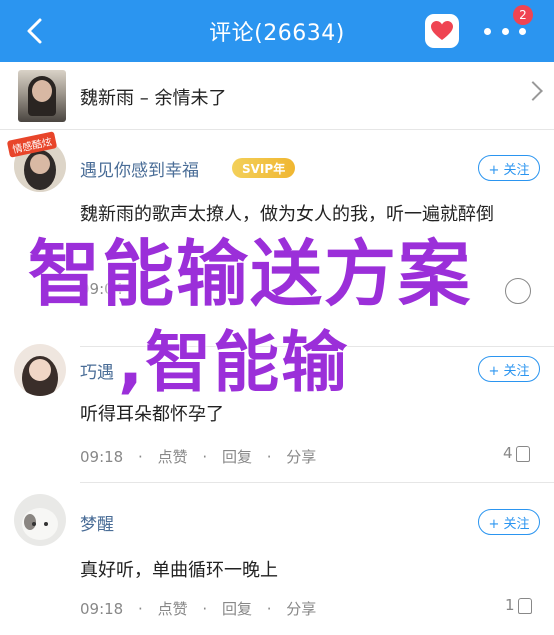 Image resolution: width=554 pixels, height=635 pixels. Describe the element at coordinates (264, 168) in the screenshot. I see `svip-badge: SVIP年` at that location.